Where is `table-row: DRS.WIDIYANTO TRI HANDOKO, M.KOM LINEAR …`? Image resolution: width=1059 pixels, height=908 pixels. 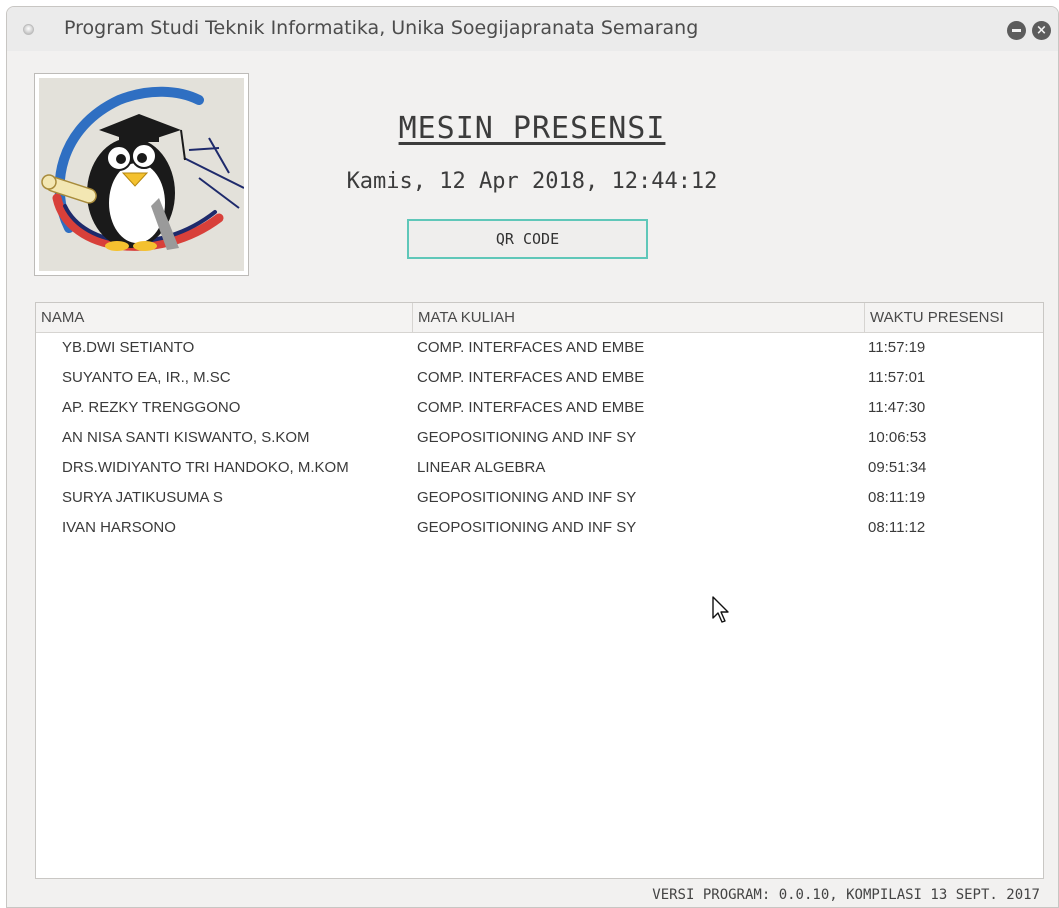 table-row: DRS.WIDIYANTO TRI HANDOKO, M.KOM LINEAR … is located at coordinates (539, 468).